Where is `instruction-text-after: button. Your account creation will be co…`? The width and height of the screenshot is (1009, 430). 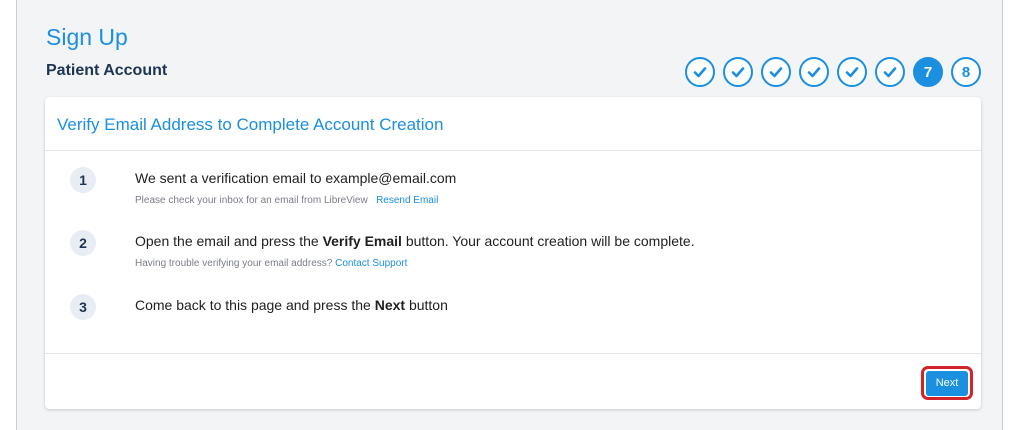 instruction-text-after: button. Your account creation will be co… is located at coordinates (548, 241).